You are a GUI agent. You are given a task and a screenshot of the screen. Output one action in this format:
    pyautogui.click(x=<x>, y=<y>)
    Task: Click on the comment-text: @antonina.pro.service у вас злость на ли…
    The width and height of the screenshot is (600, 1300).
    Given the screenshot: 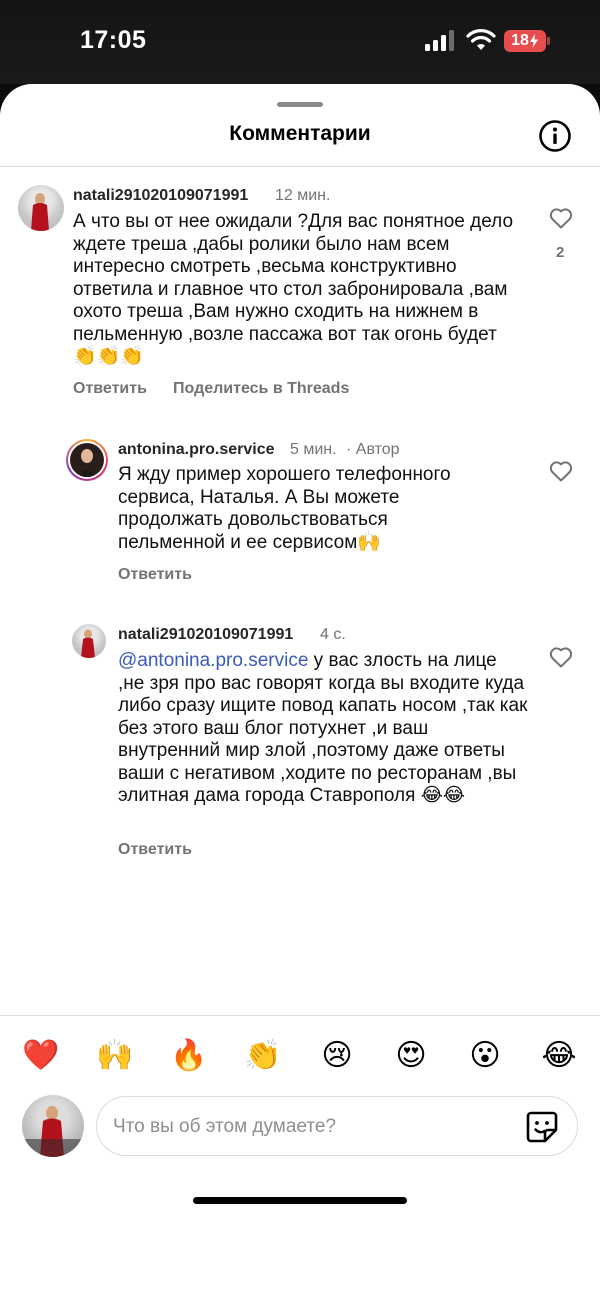 What is the action you would take?
    pyautogui.click(x=323, y=729)
    